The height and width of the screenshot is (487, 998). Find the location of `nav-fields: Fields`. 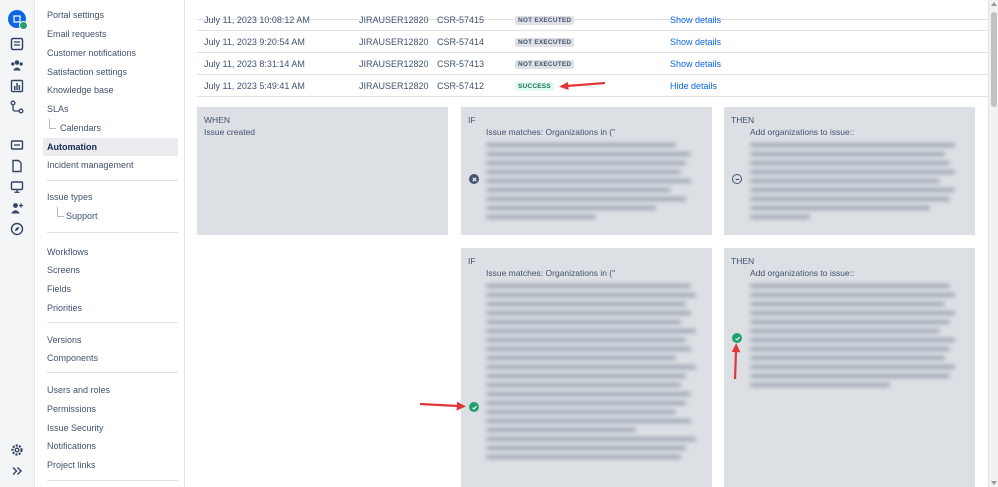

nav-fields: Fields is located at coordinates (112, 289).